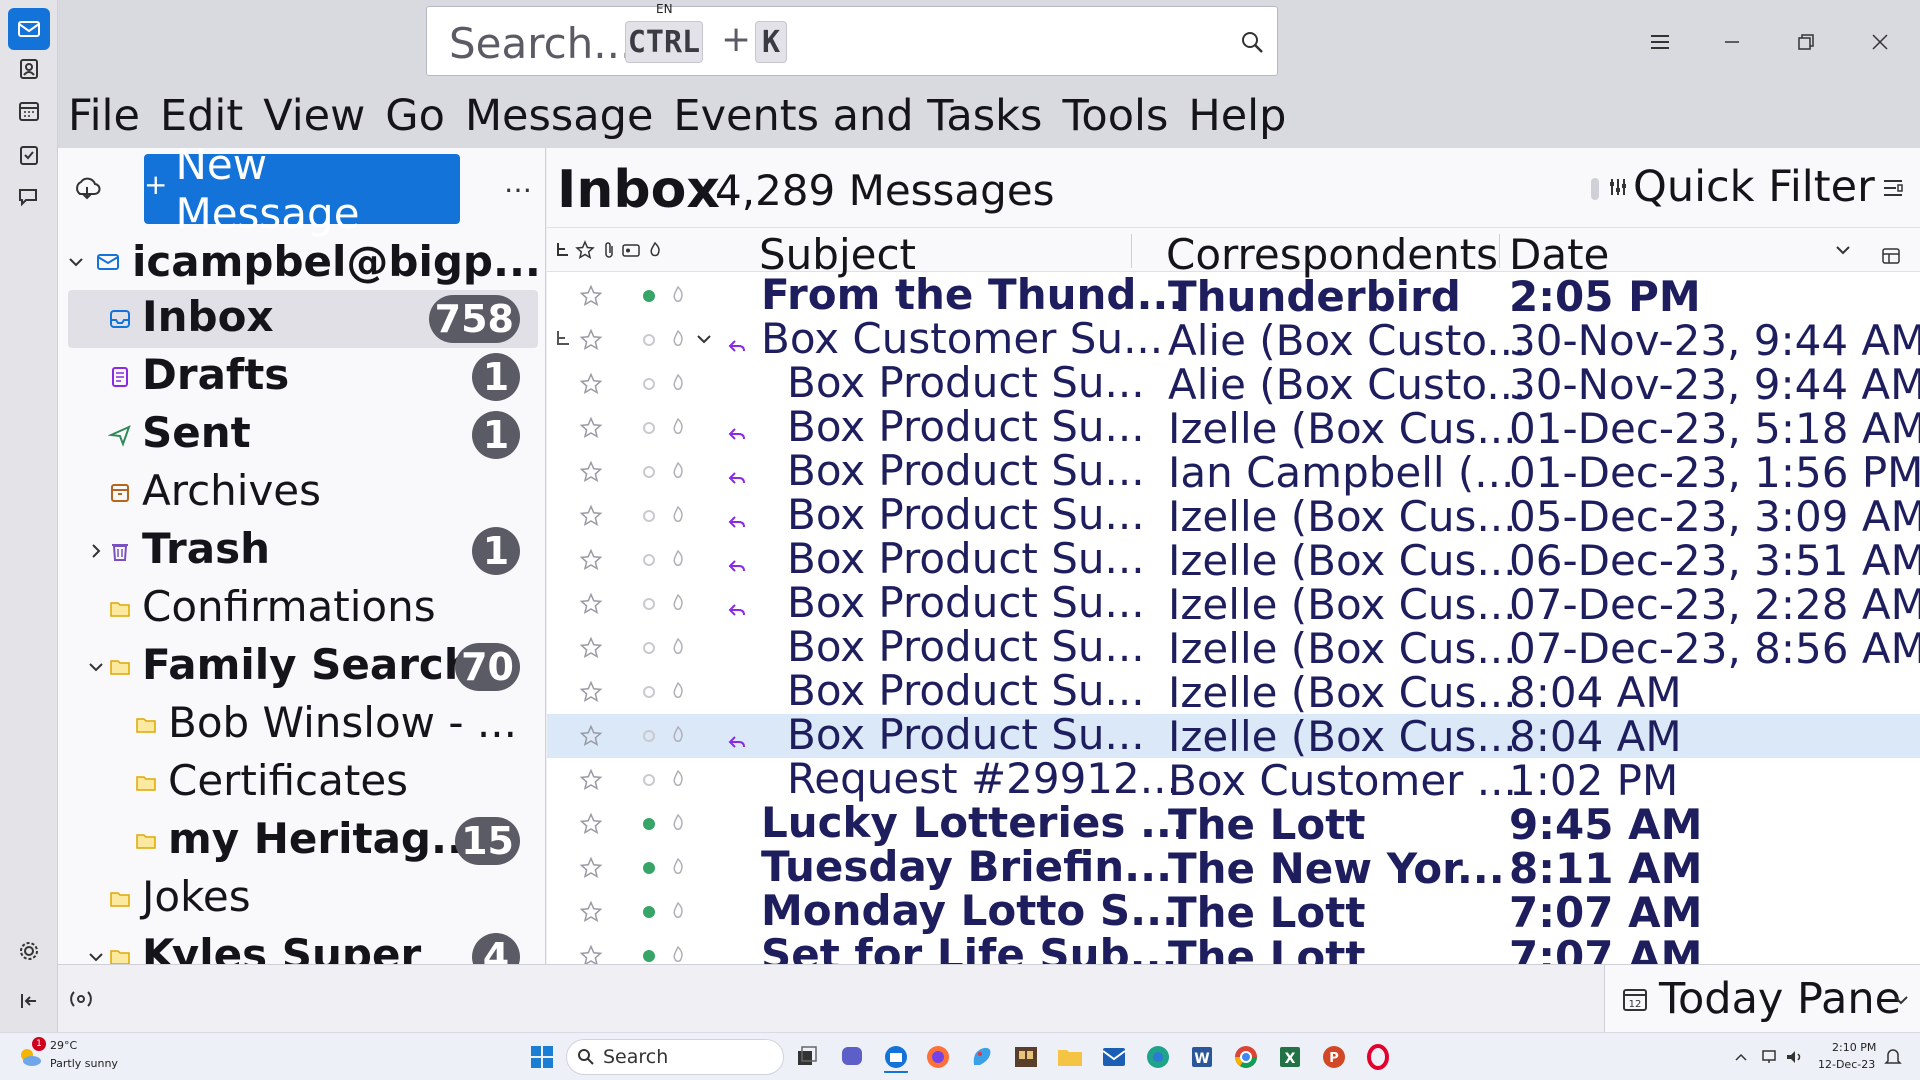 This screenshot has height=1080, width=1920. I want to click on thunderbird-taskbar-icon, so click(896, 1057).